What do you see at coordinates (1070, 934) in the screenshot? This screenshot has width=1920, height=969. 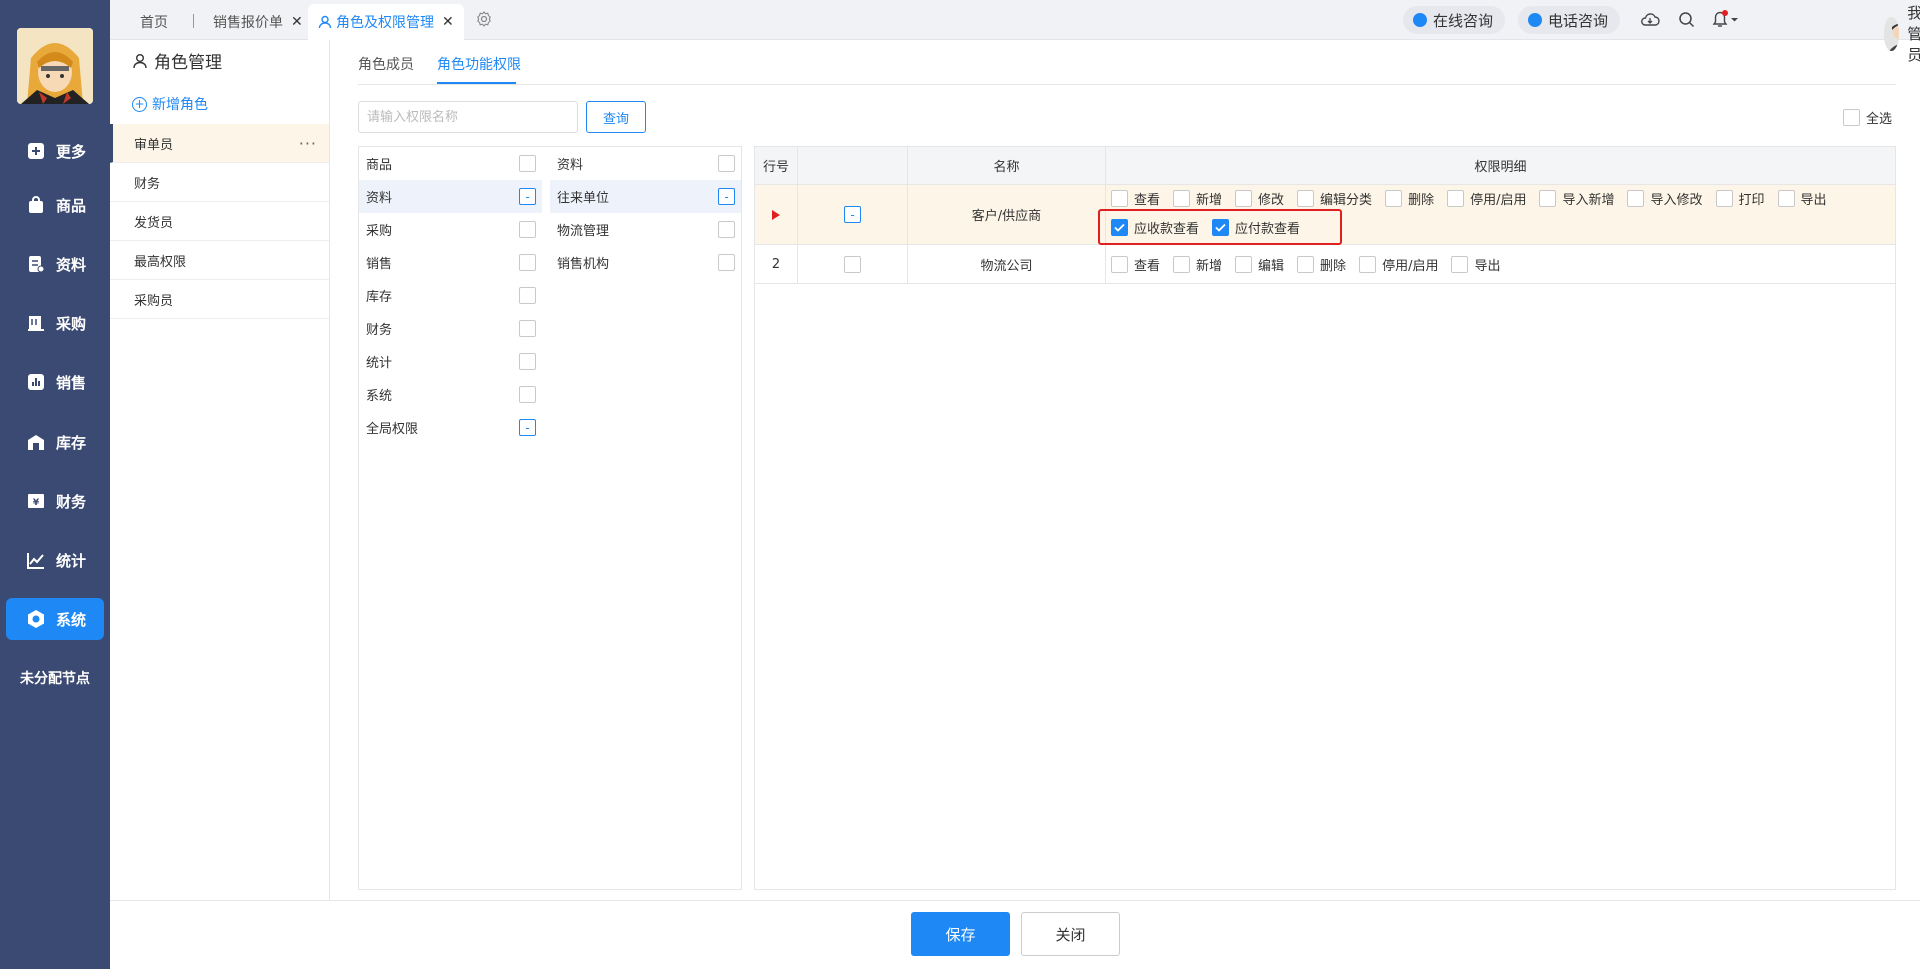 I see `close-button: 关闭` at bounding box center [1070, 934].